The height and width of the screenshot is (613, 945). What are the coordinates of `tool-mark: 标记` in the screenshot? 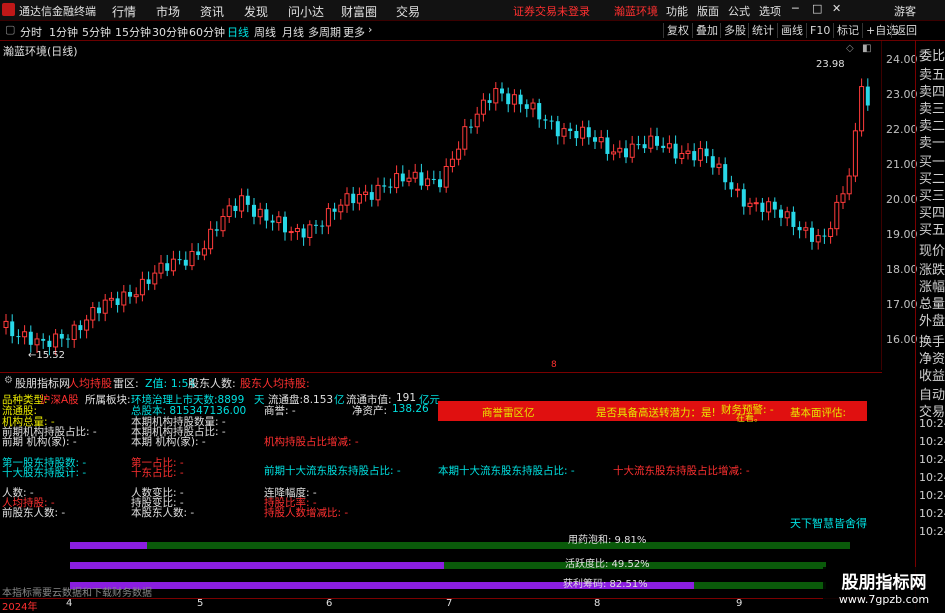 It's located at (846, 30).